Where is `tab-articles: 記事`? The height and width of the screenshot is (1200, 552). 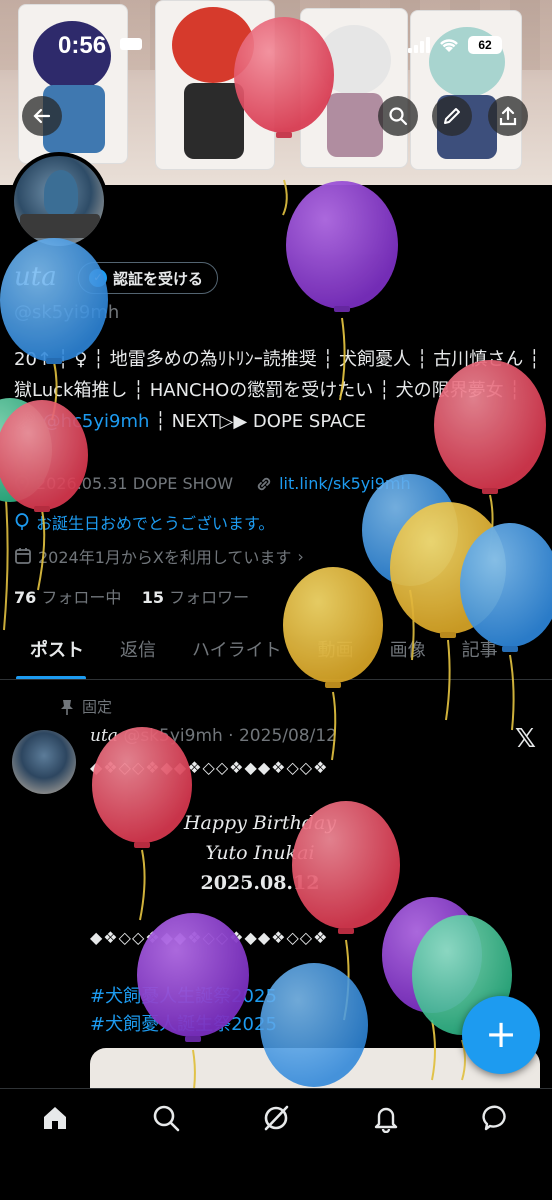 tab-articles: 記事 is located at coordinates (480, 651).